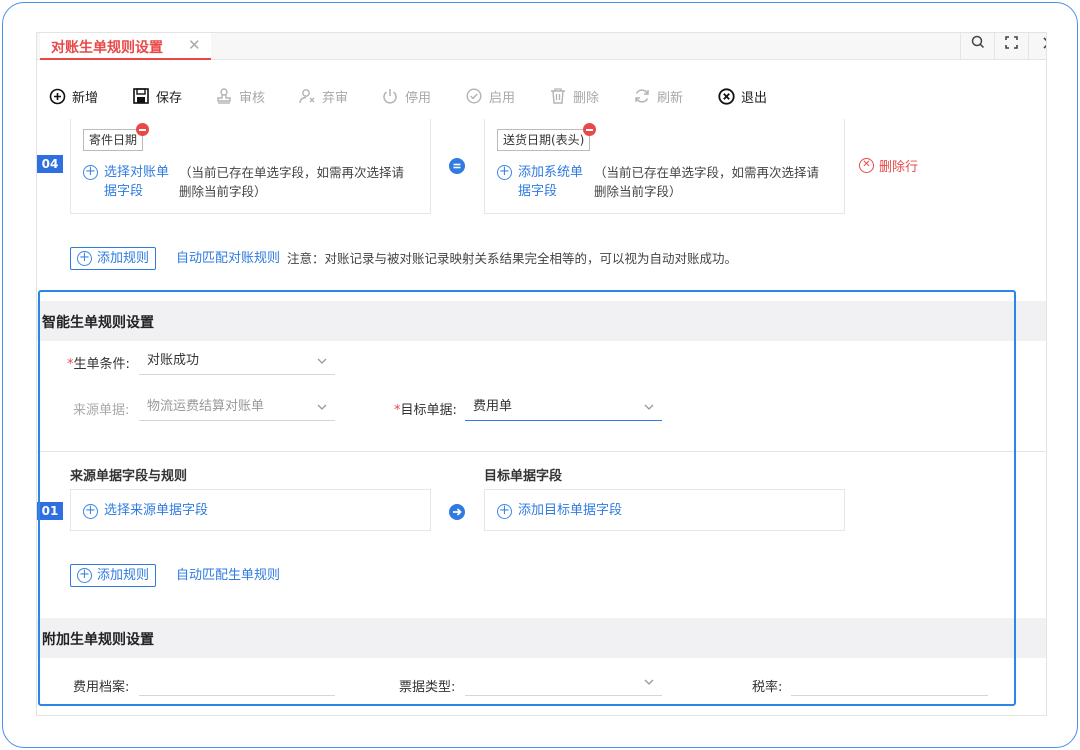 This screenshot has width=1080, height=750. I want to click on delete-row-button: ✕ 删除行, so click(888, 165).